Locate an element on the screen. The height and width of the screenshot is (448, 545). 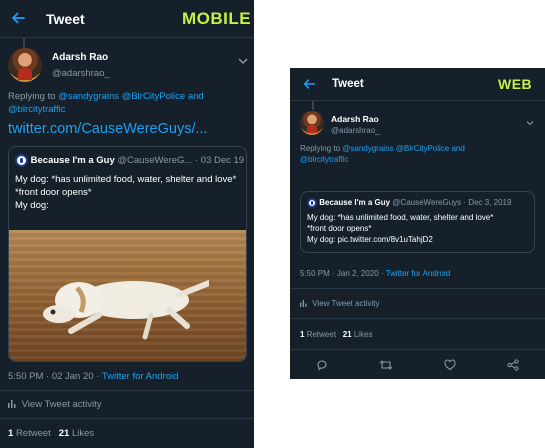
share-icon is located at coordinates (513, 365).